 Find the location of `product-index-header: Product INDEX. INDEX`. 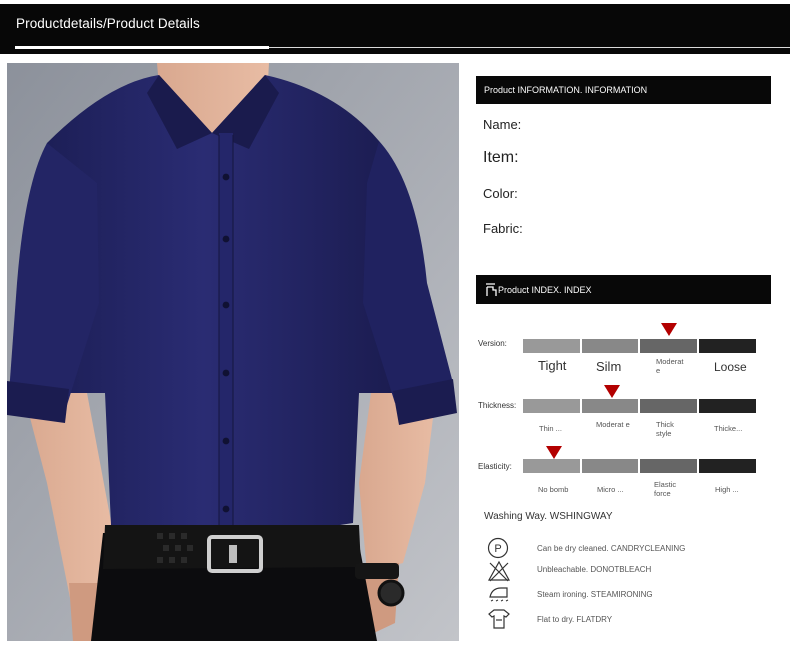

product-index-header: Product INDEX. INDEX is located at coordinates (623, 289).